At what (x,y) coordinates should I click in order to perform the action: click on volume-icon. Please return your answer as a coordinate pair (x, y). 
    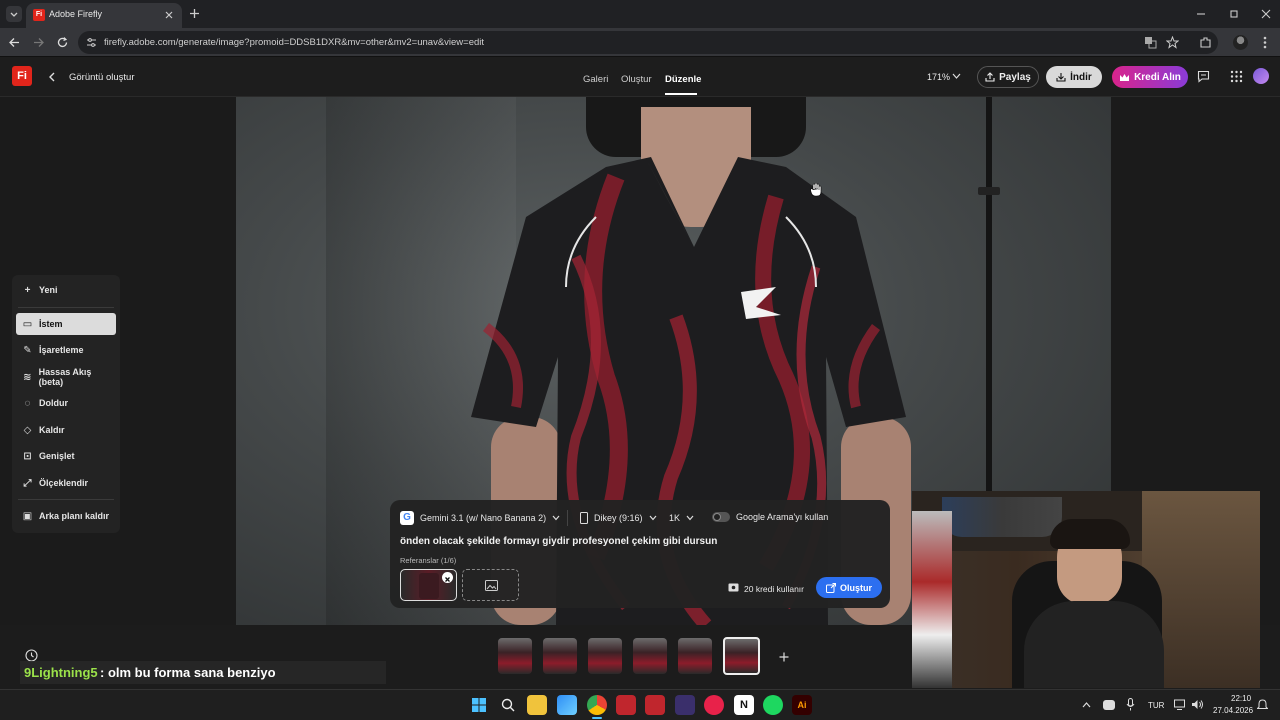
    Looking at the image, I should click on (1197, 704).